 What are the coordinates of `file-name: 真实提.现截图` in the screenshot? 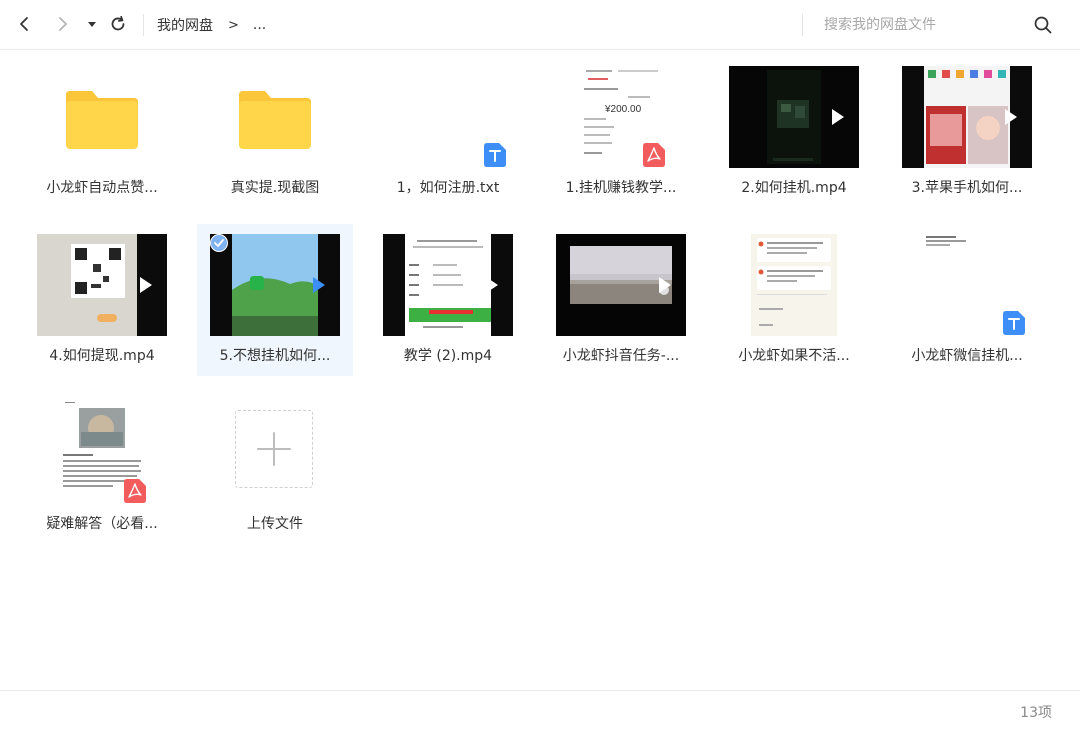 It's located at (275, 188).